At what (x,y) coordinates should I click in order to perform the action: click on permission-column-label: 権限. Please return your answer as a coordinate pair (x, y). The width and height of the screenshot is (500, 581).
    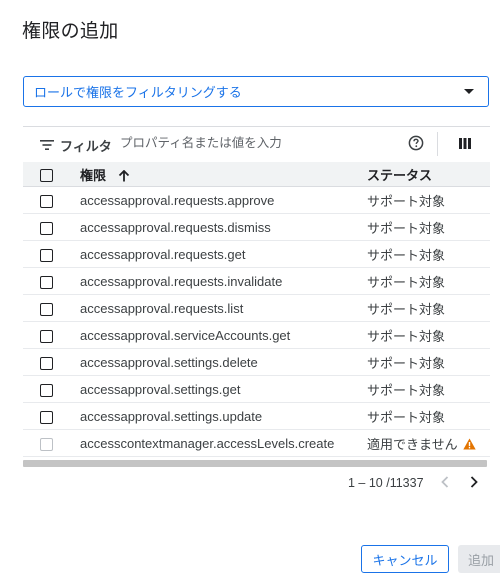
    Looking at the image, I should click on (93, 175).